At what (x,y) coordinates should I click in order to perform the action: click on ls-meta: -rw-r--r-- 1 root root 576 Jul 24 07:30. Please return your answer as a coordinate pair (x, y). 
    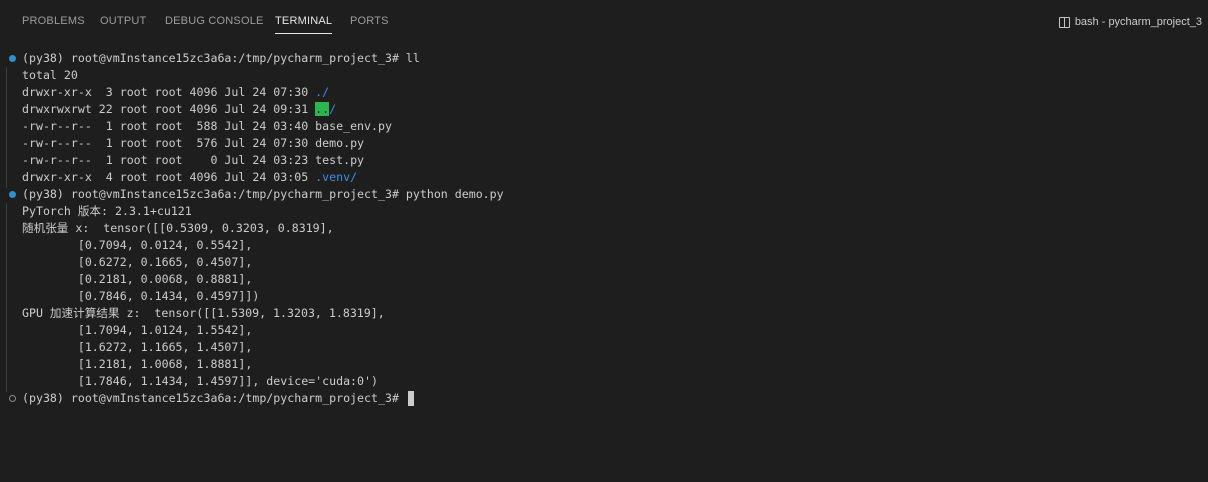
    Looking at the image, I should click on (169, 143).